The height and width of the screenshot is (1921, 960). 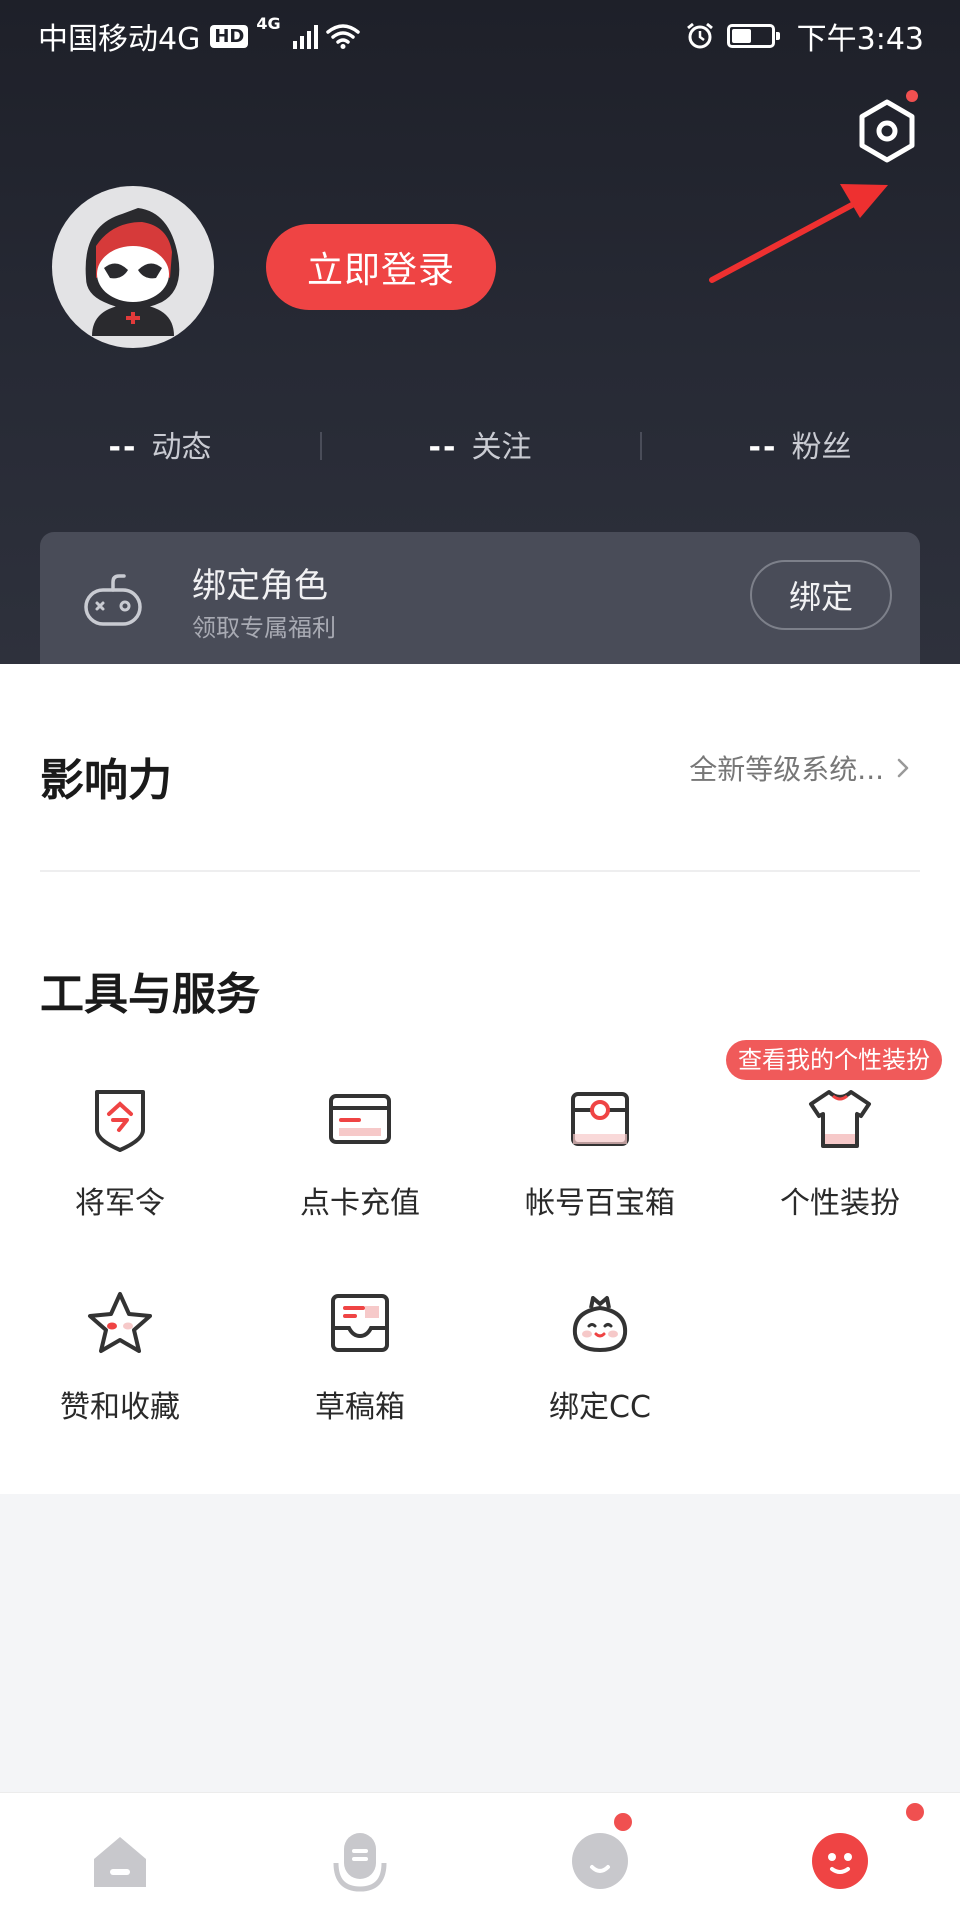 What do you see at coordinates (753, 36) in the screenshot?
I see `battery-icon` at bounding box center [753, 36].